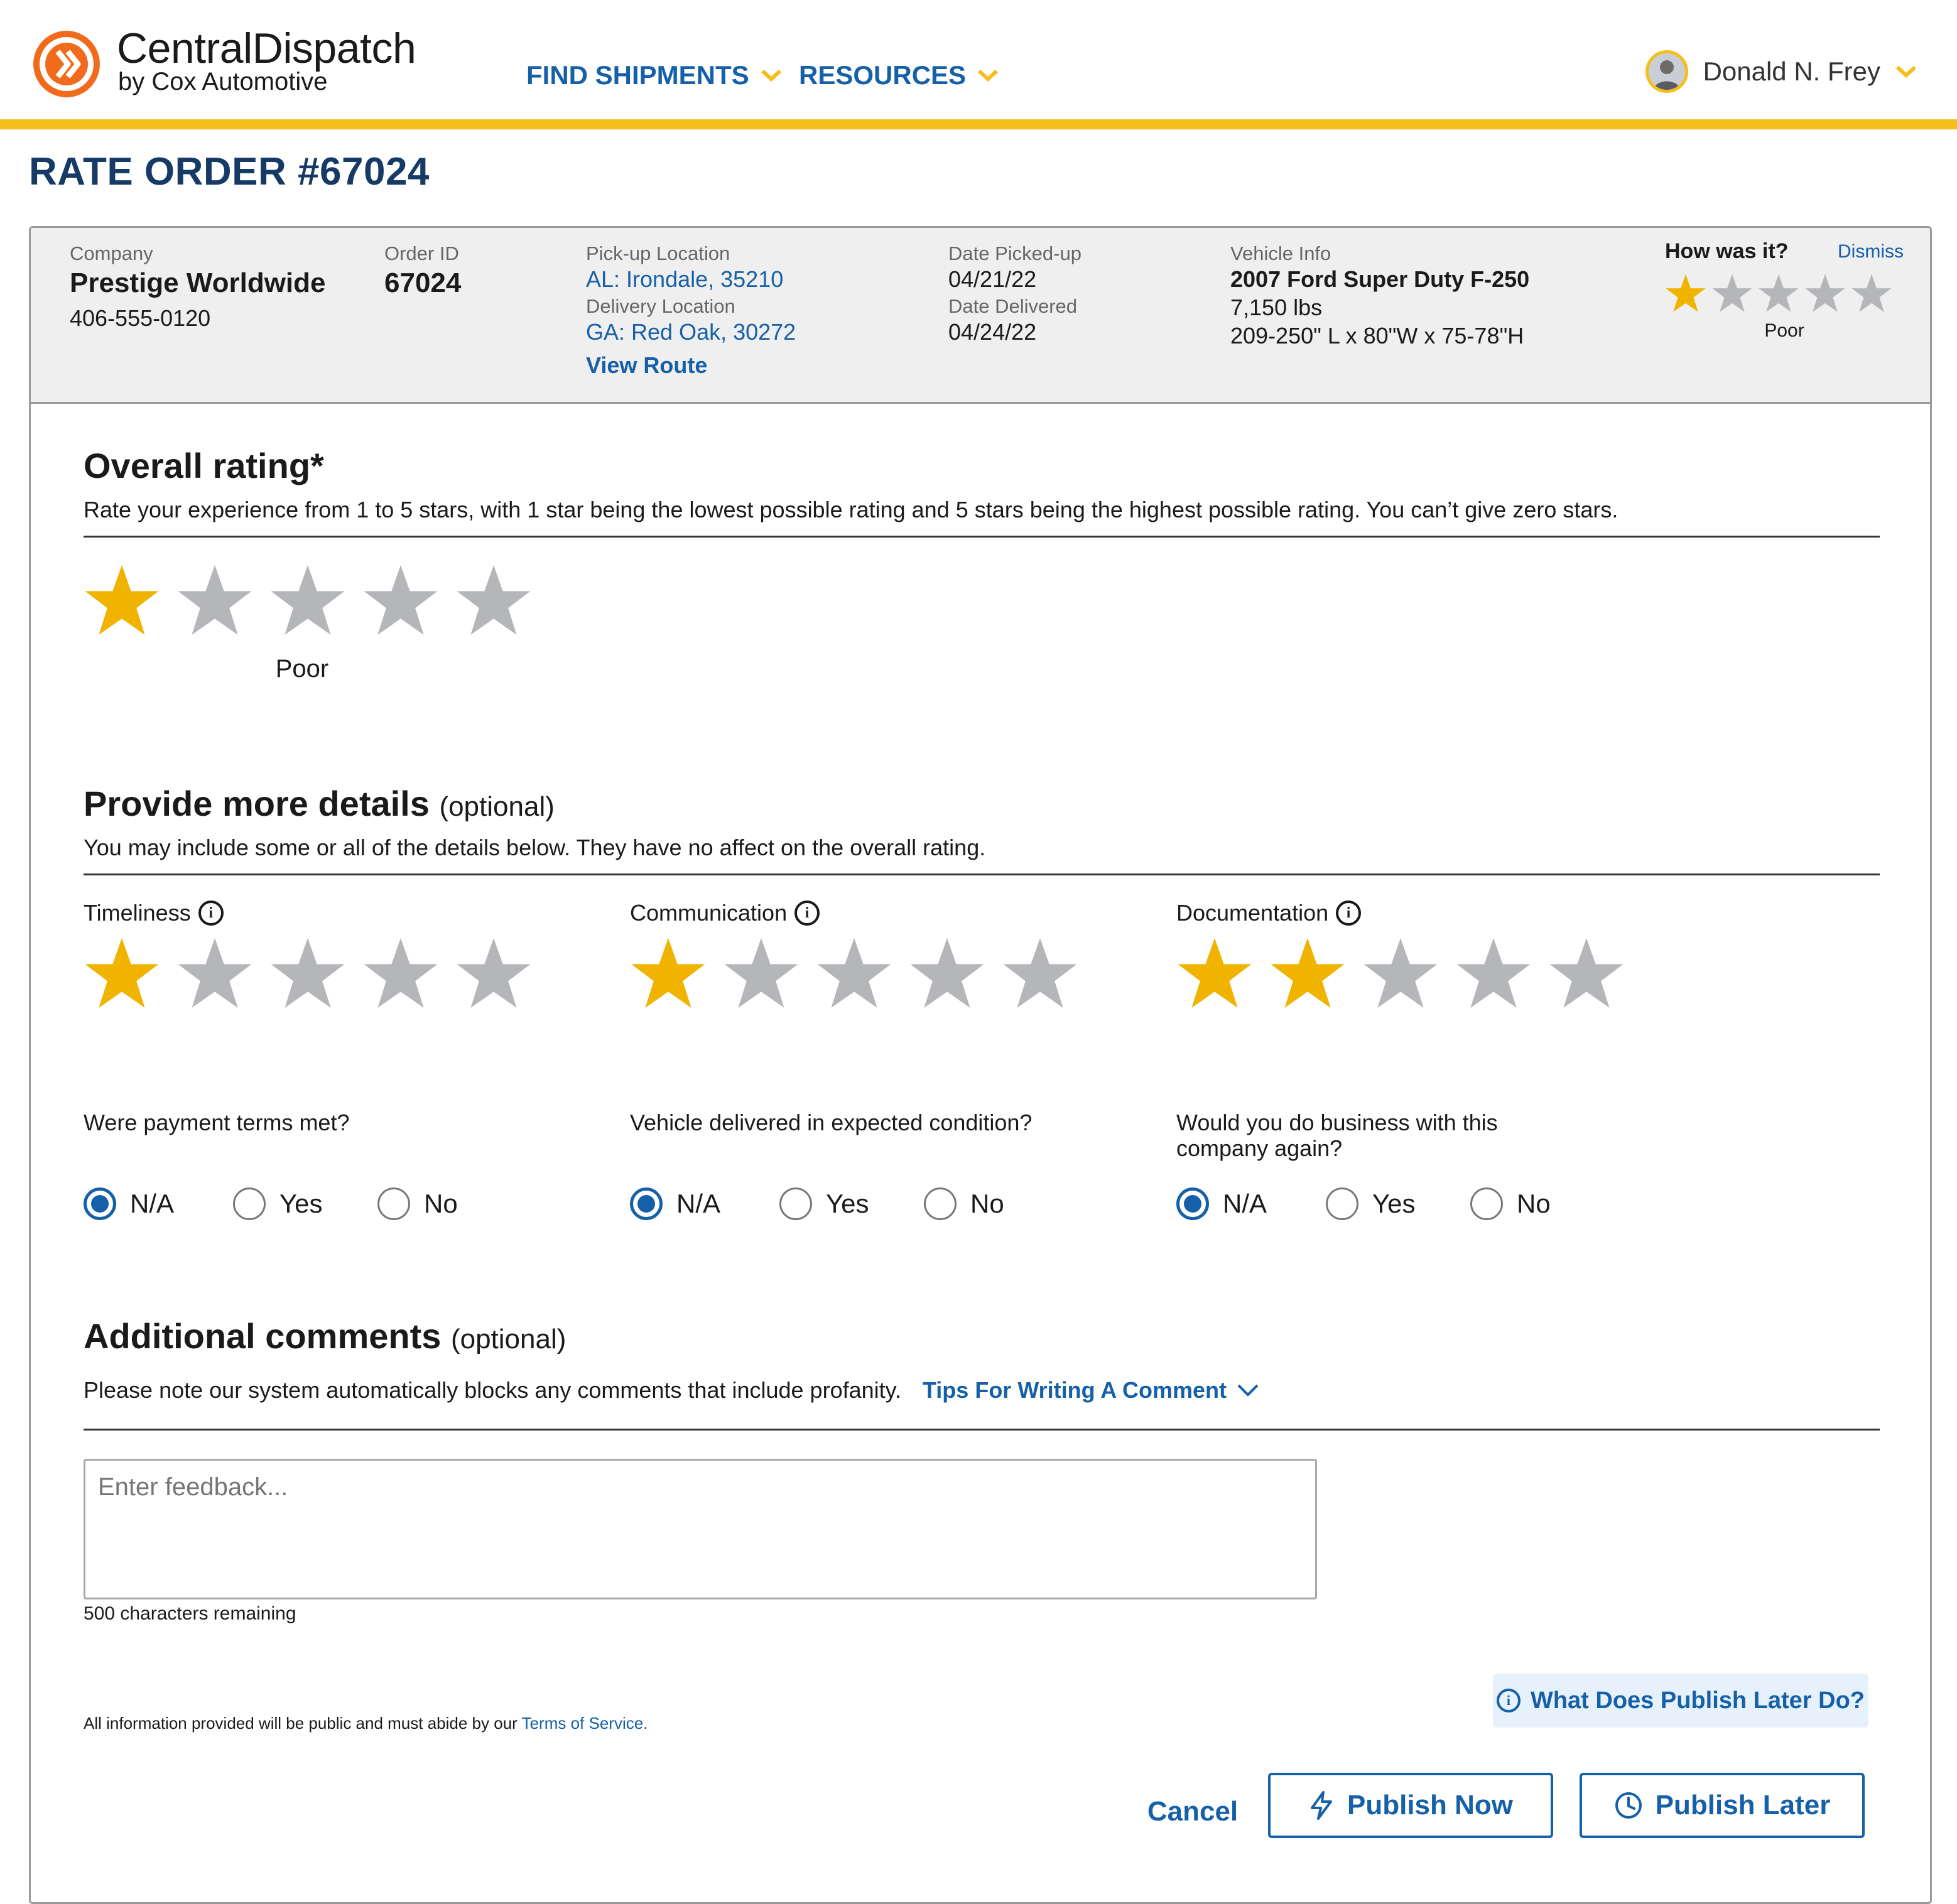 This screenshot has width=1957, height=1904. Describe the element at coordinates (1091, 1390) in the screenshot. I see `tips-link: Tips For Writing A Comment` at that location.